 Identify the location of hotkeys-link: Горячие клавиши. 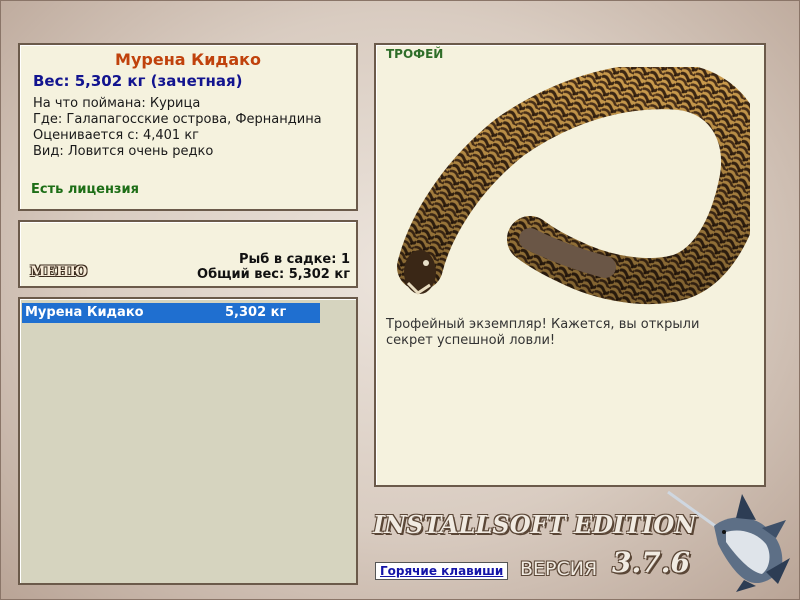
(442, 571).